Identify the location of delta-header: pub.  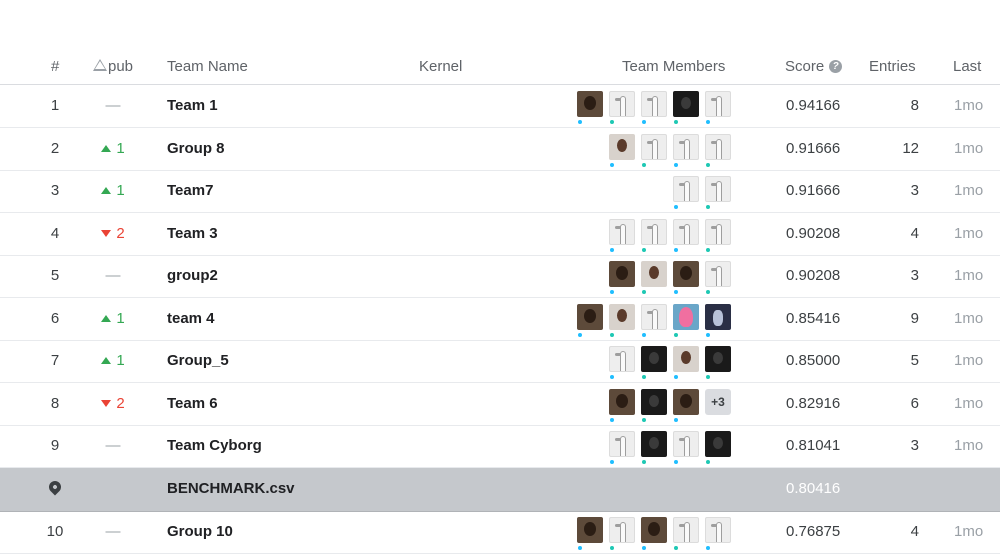
(113, 66).